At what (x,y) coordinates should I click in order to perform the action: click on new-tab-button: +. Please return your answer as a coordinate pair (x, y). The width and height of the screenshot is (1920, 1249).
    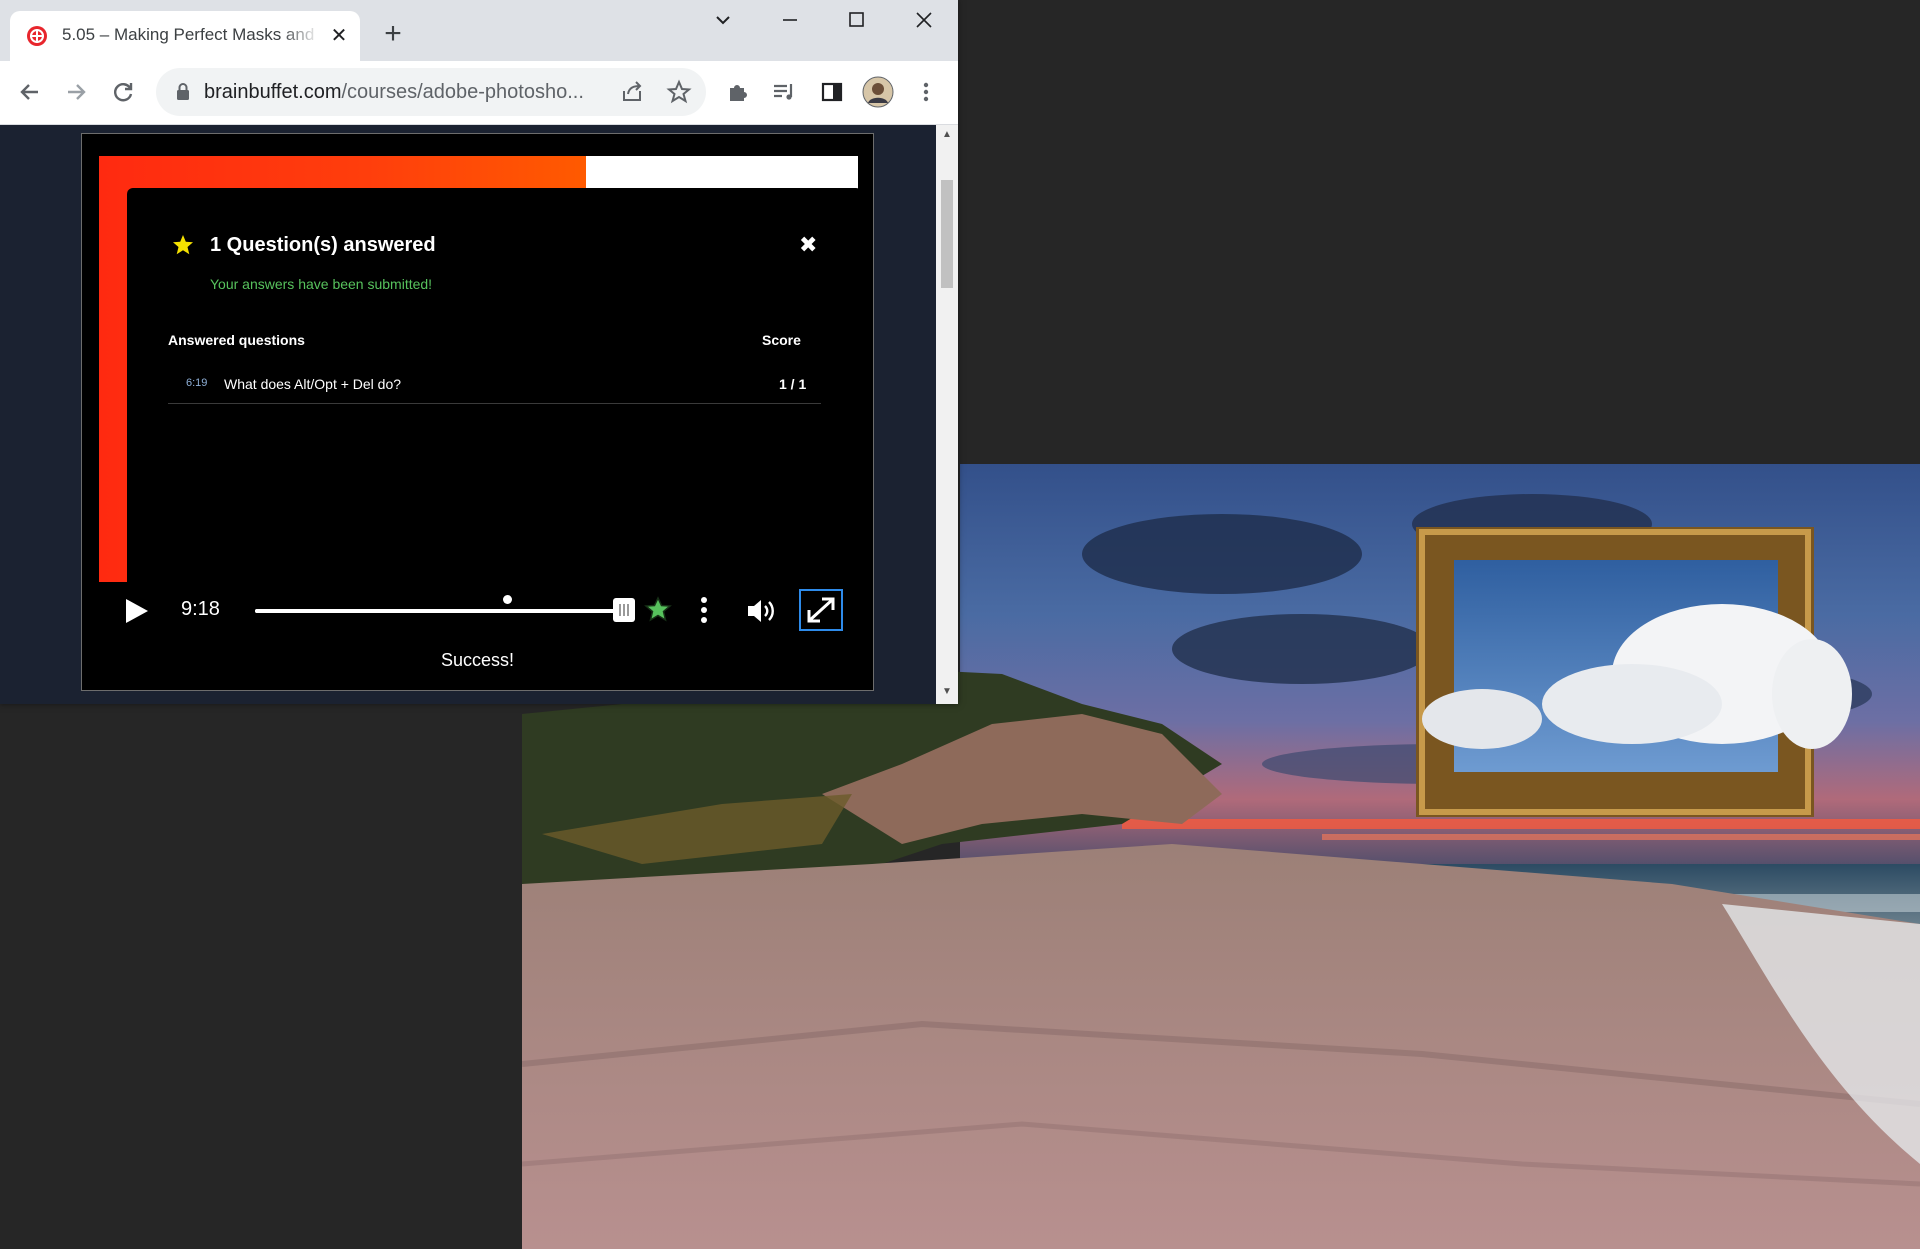
    Looking at the image, I should click on (393, 34).